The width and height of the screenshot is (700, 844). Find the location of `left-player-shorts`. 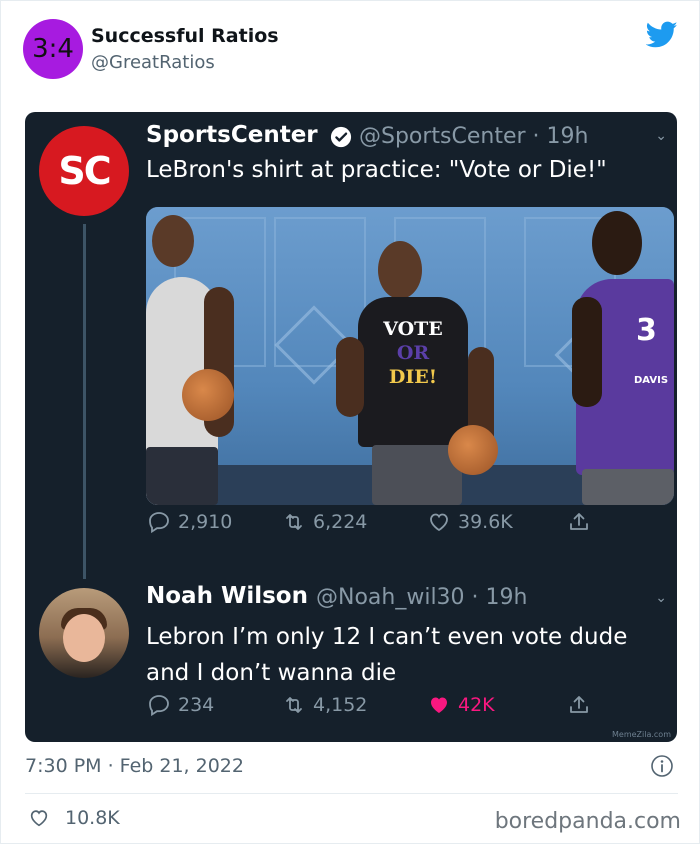

left-player-shorts is located at coordinates (182, 476).